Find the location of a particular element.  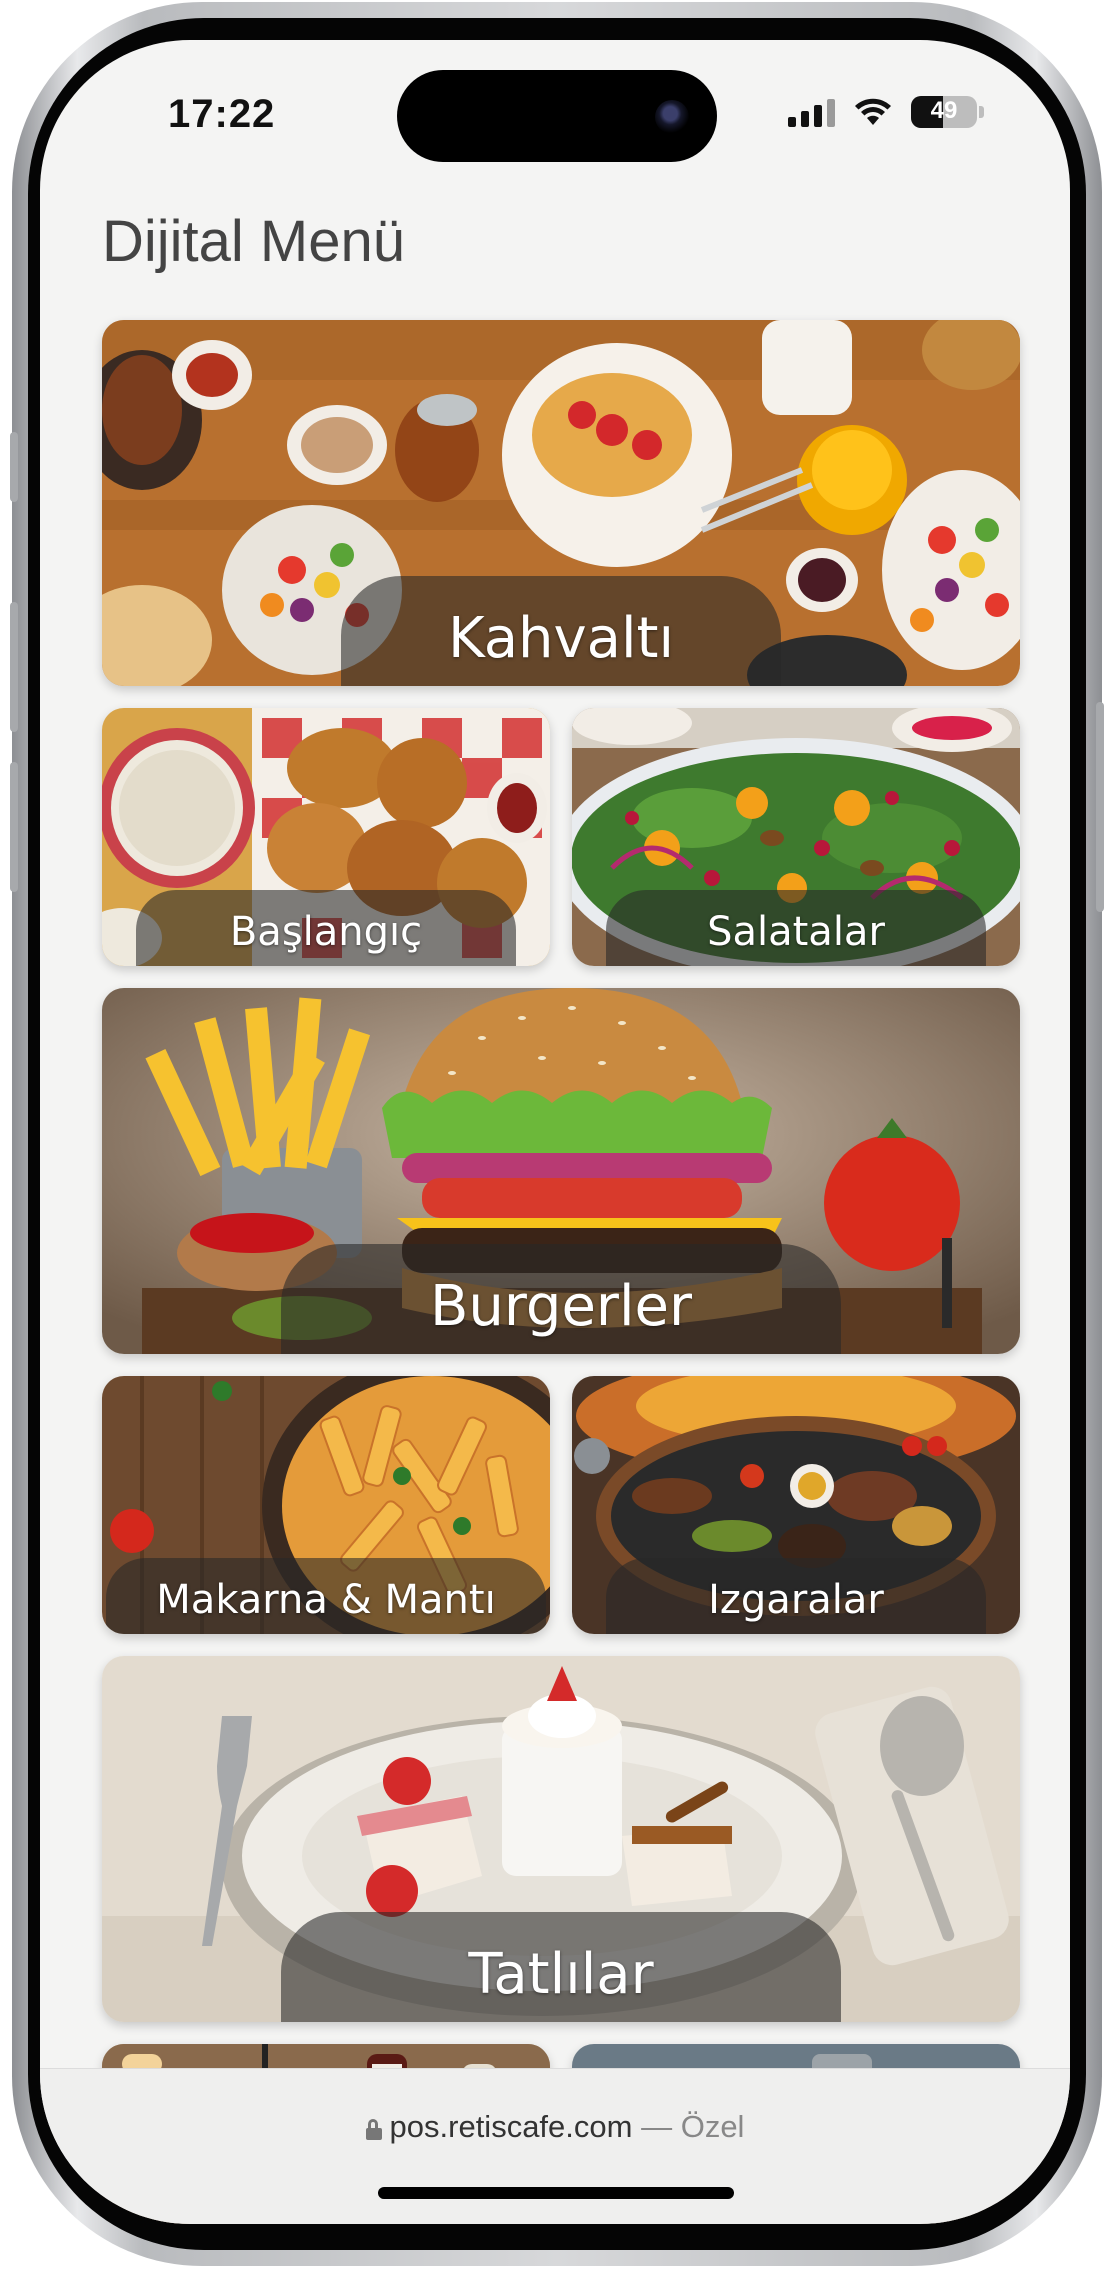

category-label-bg: Makarna & Mantı is located at coordinates (326, 1596).